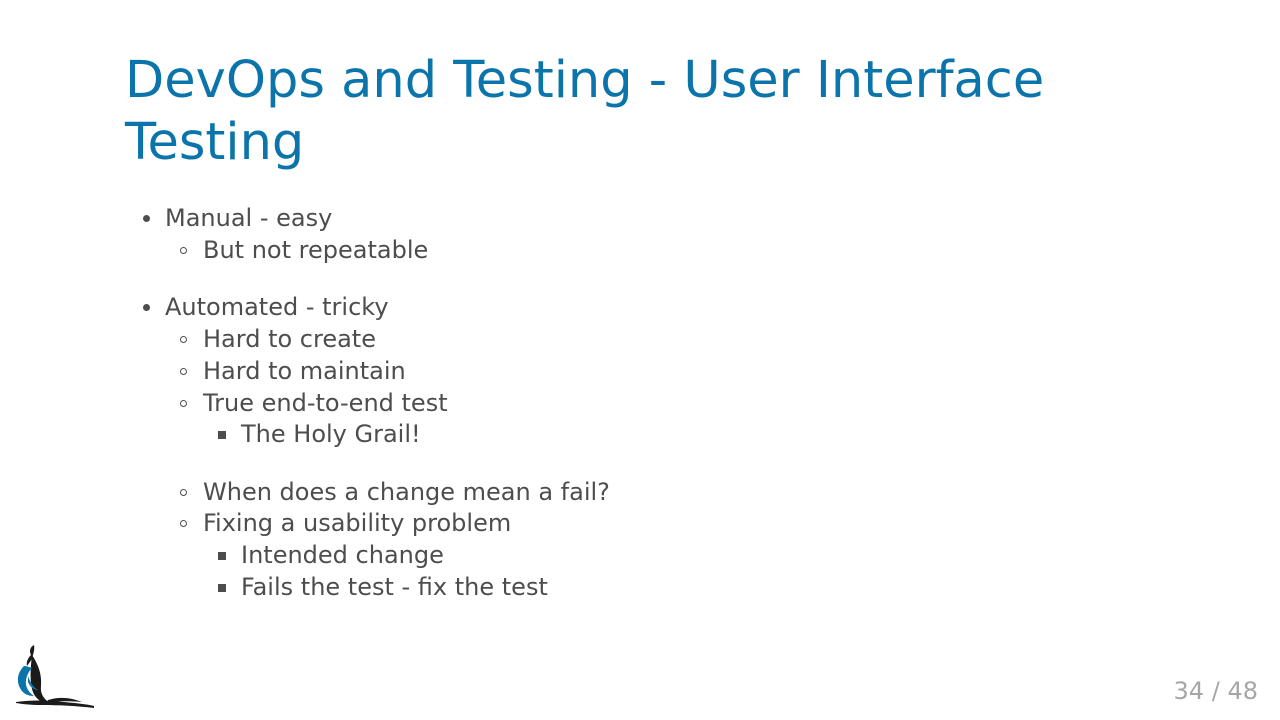  What do you see at coordinates (1242, 691) in the screenshot?
I see `page-total: 48` at bounding box center [1242, 691].